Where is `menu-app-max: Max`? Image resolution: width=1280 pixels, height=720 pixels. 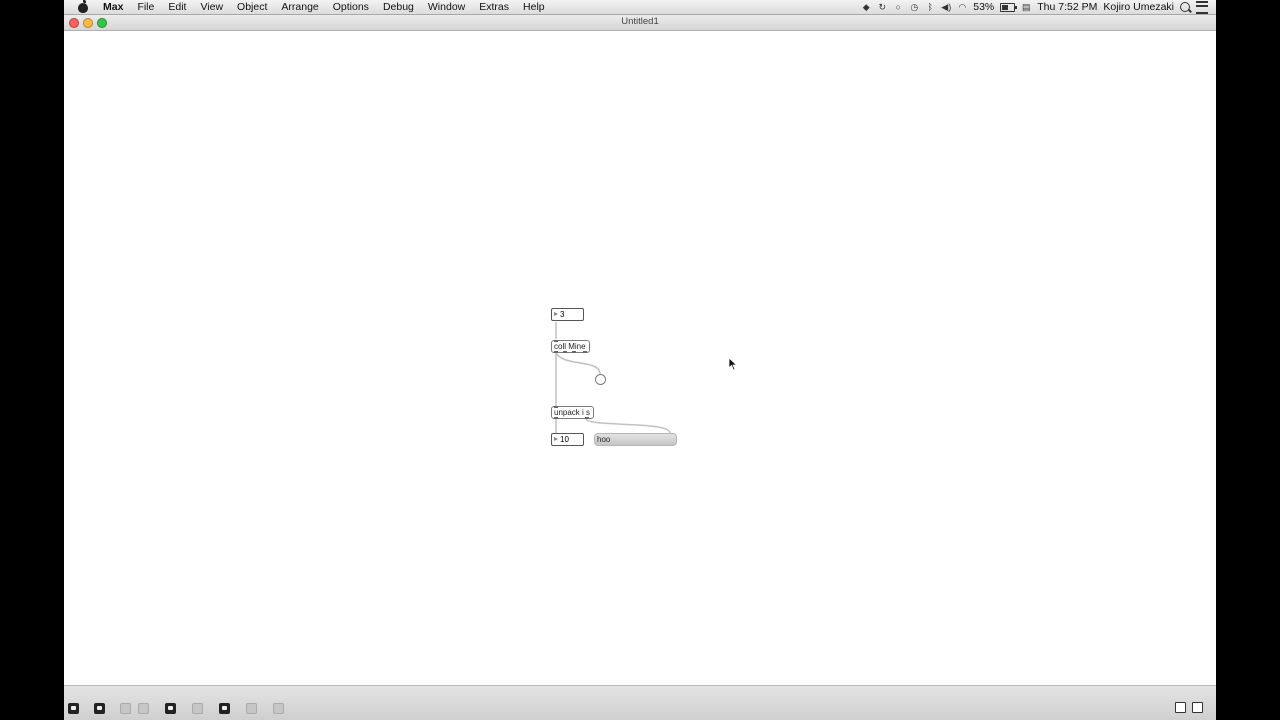
menu-app-max: Max is located at coordinates (113, 7).